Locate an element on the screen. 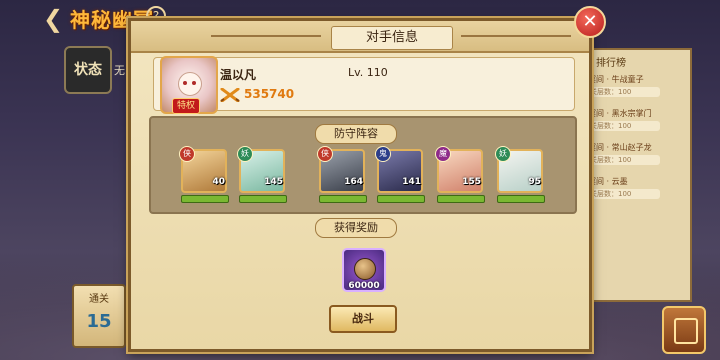 This screenshot has height=360, width=720. crossed-swords-icon is located at coordinates (230, 95).